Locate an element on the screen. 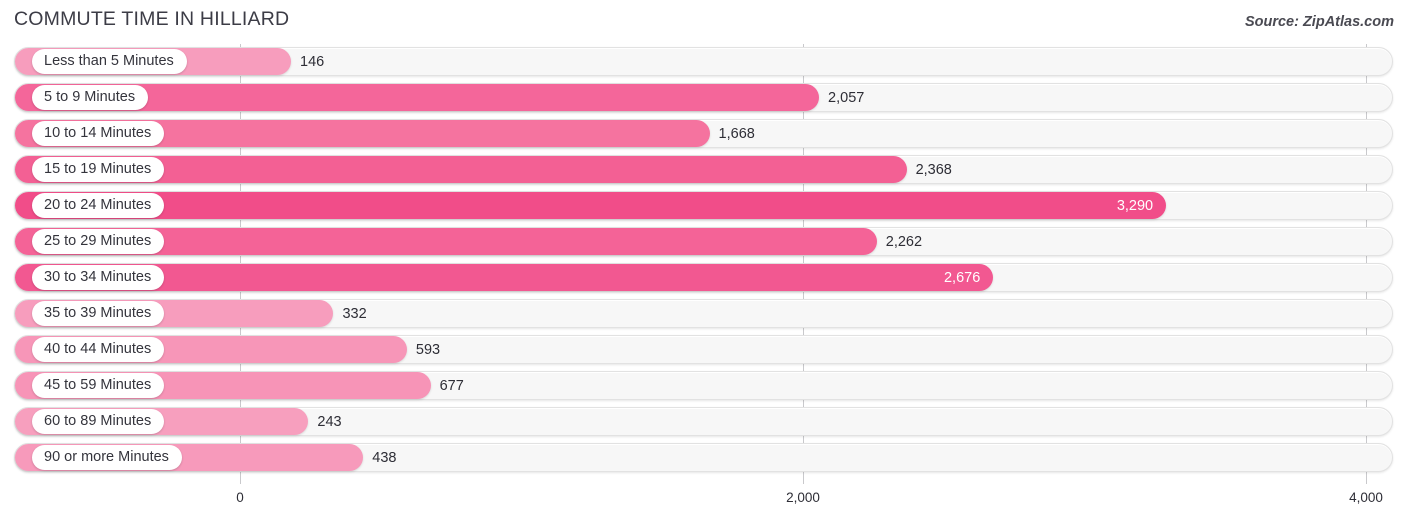 The height and width of the screenshot is (522, 1406). bar-category-label: 60 to 89 Minutes is located at coordinates (98, 421).